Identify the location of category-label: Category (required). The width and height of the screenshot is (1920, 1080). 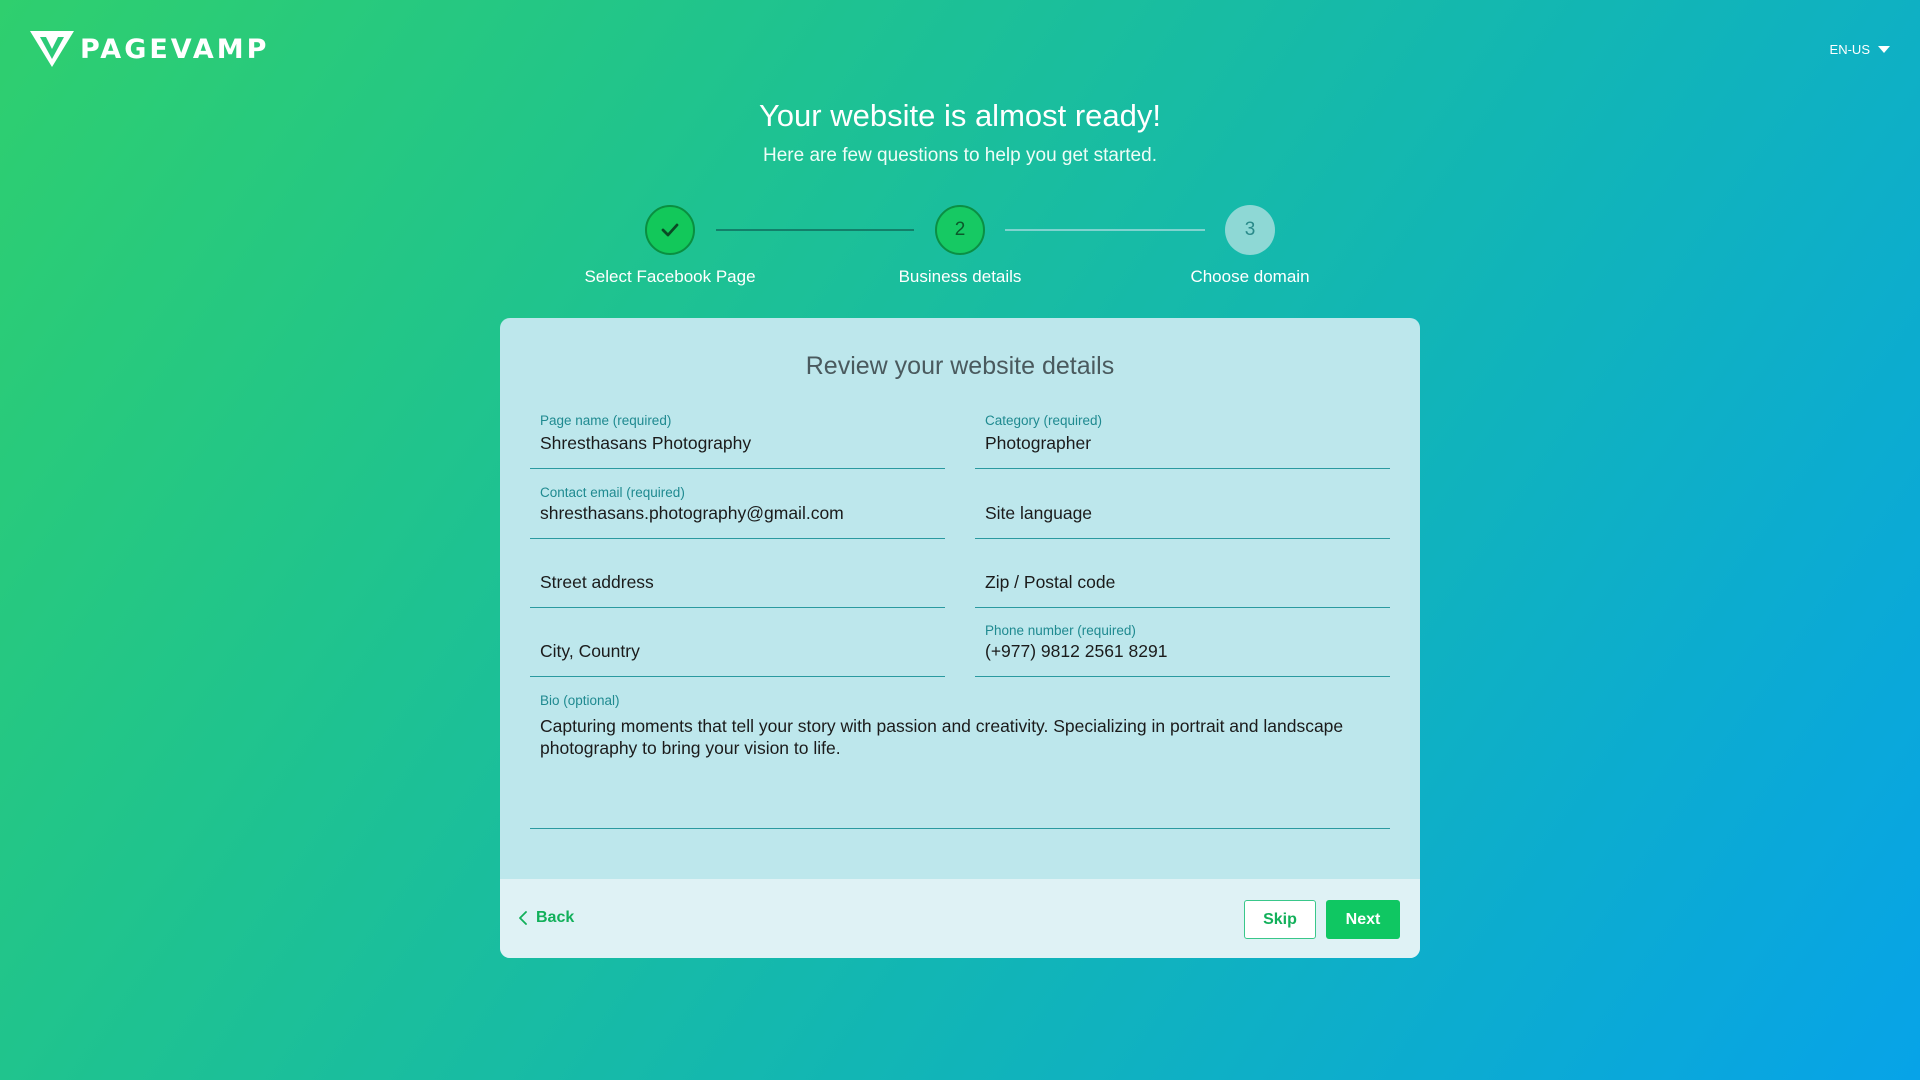
(1044, 420).